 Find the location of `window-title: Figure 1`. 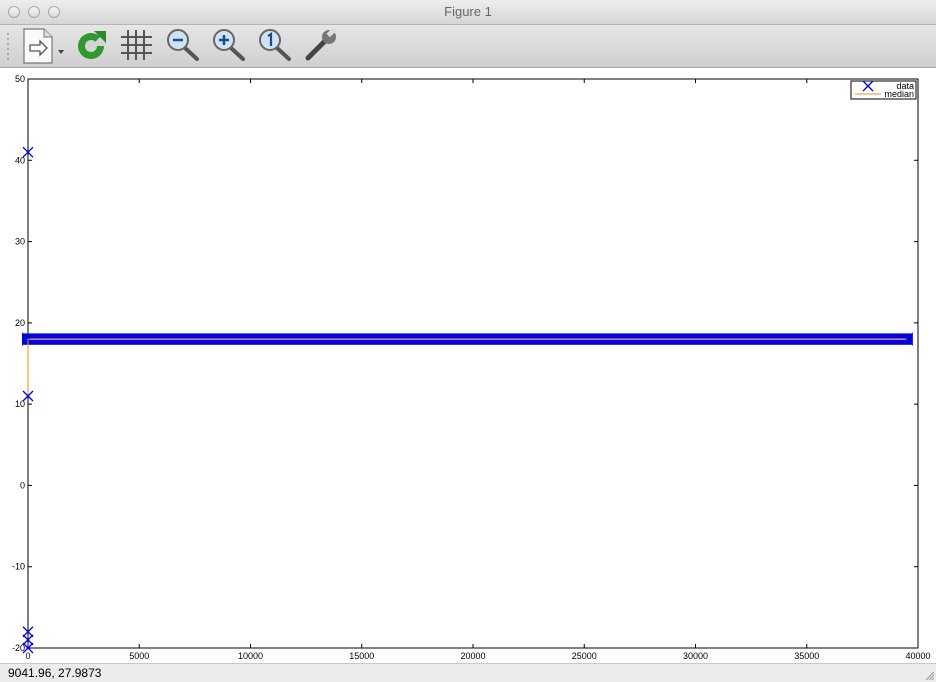

window-title: Figure 1 is located at coordinates (468, 11).